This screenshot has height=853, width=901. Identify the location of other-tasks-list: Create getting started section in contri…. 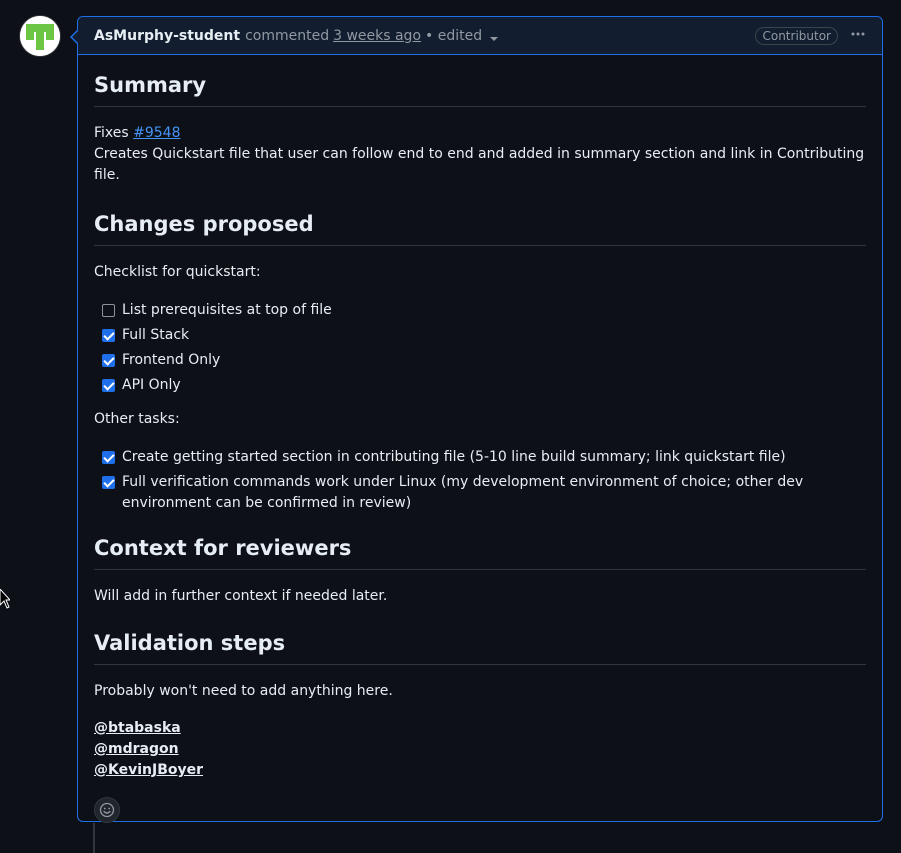
(480, 480).